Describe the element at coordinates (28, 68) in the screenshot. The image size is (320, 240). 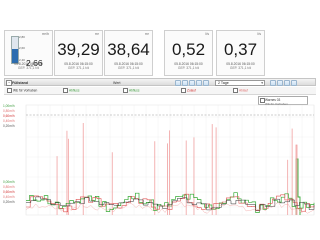
I see `gauge-range: GEP. 371,1 t/d` at that location.